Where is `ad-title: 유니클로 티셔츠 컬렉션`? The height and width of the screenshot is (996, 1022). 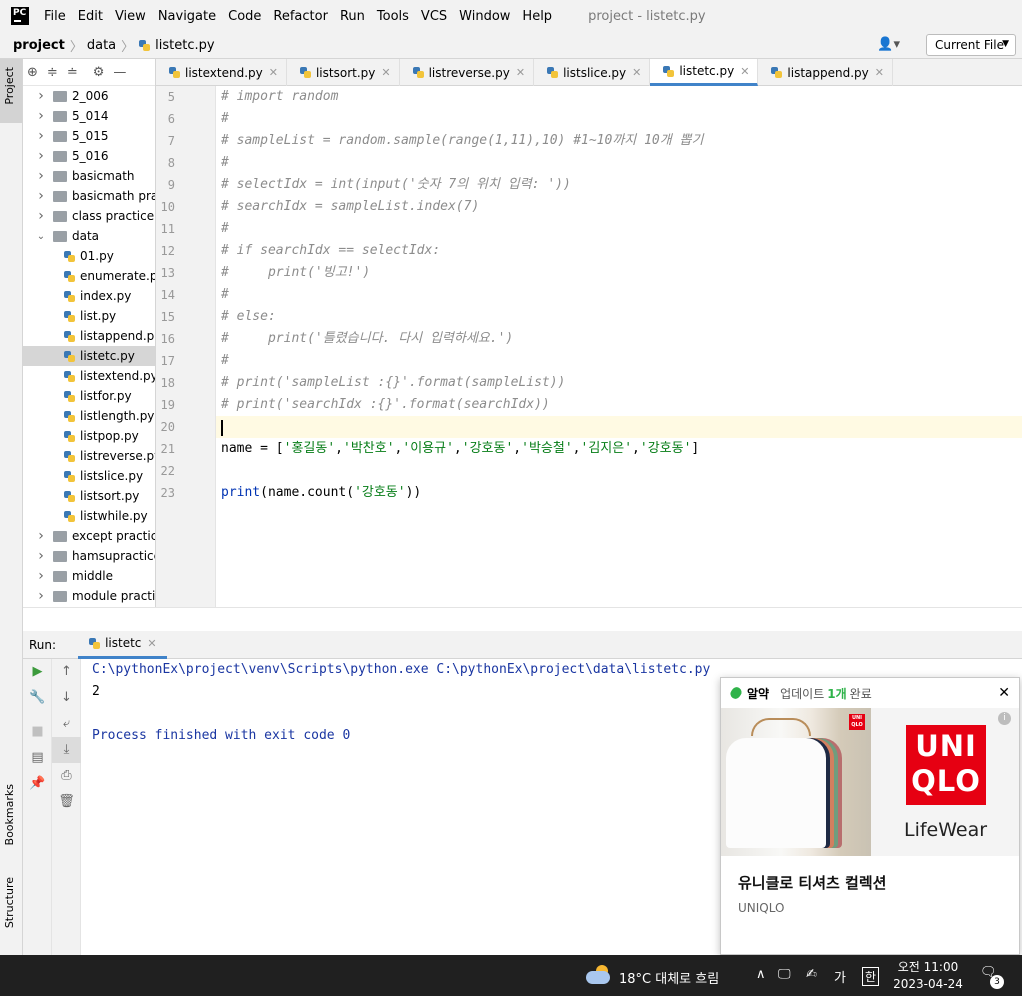 ad-title: 유니클로 티셔츠 컬렉션 is located at coordinates (812, 882).